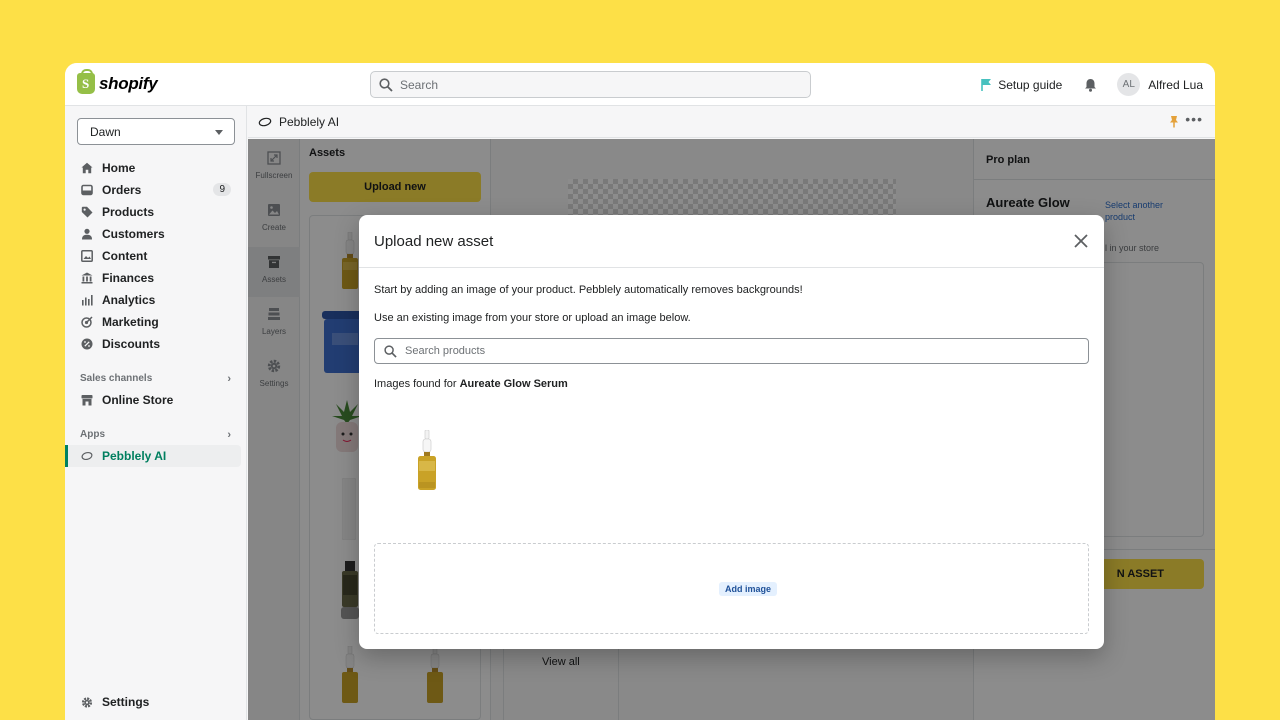 The image size is (1280, 720). Describe the element at coordinates (434, 241) in the screenshot. I see `modal-title: Upload new asset` at that location.